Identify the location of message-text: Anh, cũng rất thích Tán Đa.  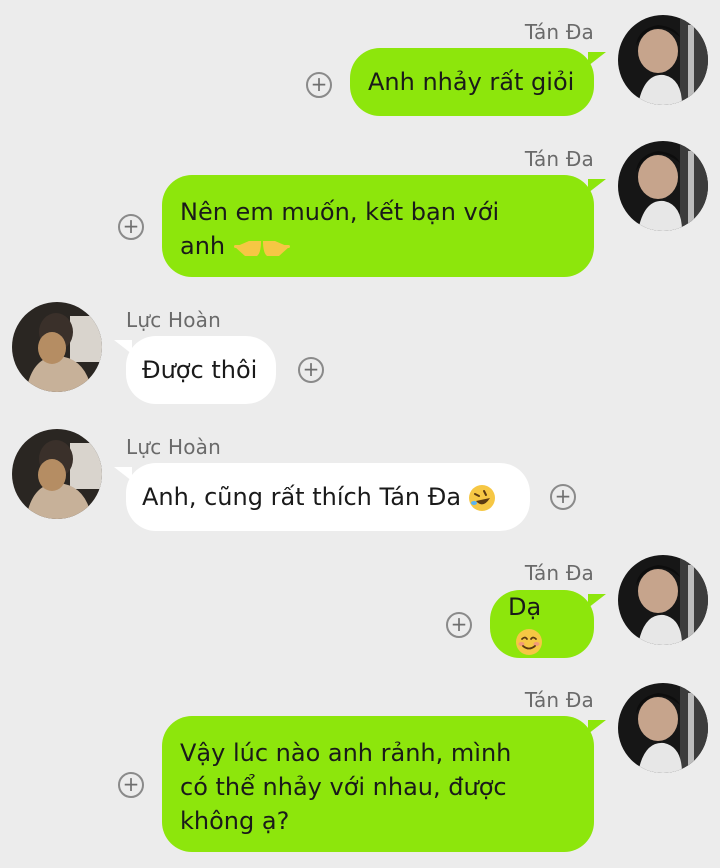
(319, 497).